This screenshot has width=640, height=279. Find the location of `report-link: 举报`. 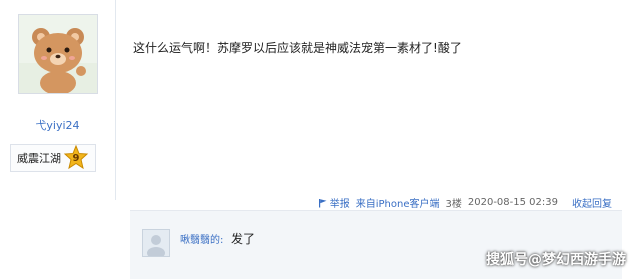

report-link: 举报 is located at coordinates (334, 202).